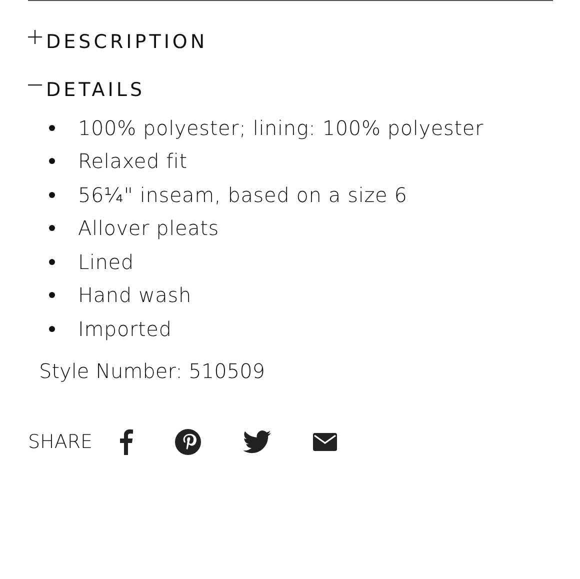 This screenshot has width=580, height=579. What do you see at coordinates (256, 442) in the screenshot?
I see `bird-icon` at bounding box center [256, 442].